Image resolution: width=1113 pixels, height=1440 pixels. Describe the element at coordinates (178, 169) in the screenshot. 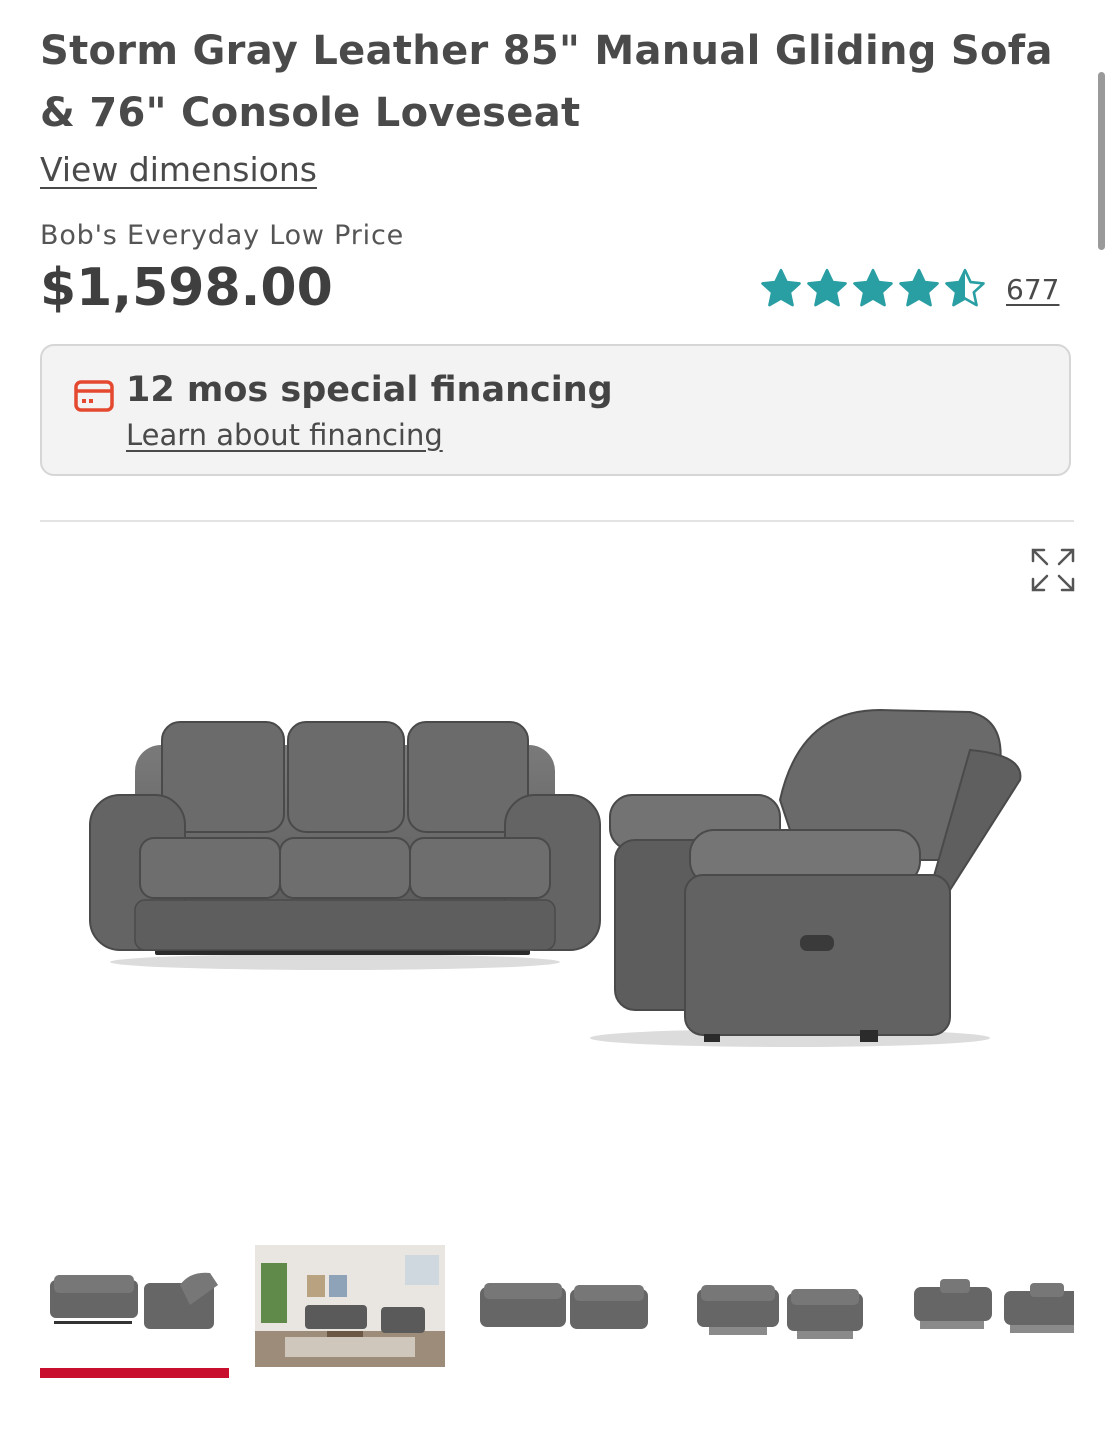

I see `view-dimensions-link: View dimensions` at that location.